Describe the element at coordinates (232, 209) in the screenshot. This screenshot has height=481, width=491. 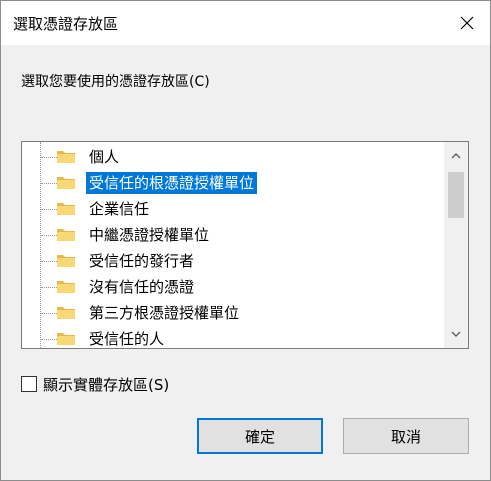
I see `store-item: 企業信任` at that location.